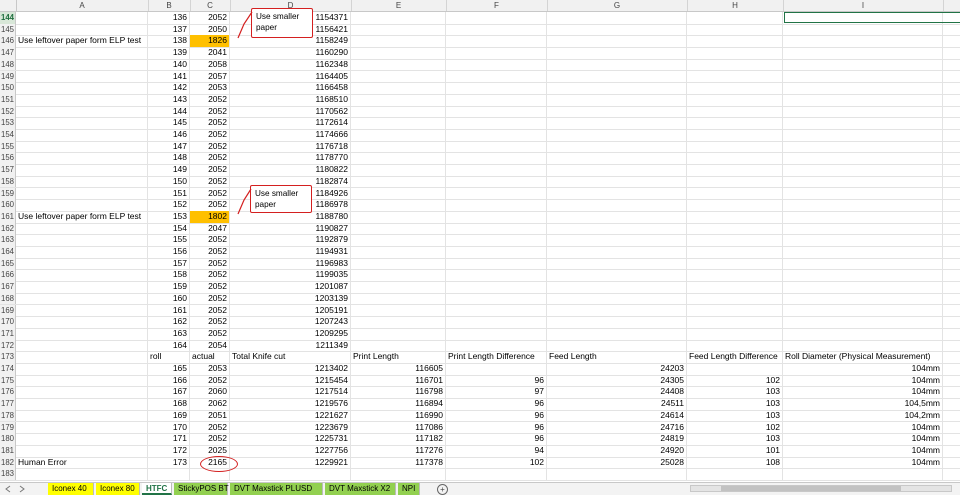  What do you see at coordinates (169, 404) in the screenshot?
I see `cell-b: 168` at bounding box center [169, 404].